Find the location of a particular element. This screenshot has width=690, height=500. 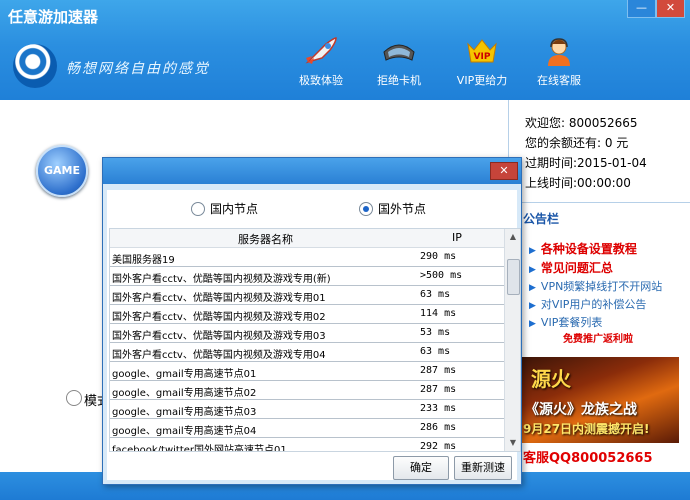

server-ping: 292 ms is located at coordinates (438, 446).